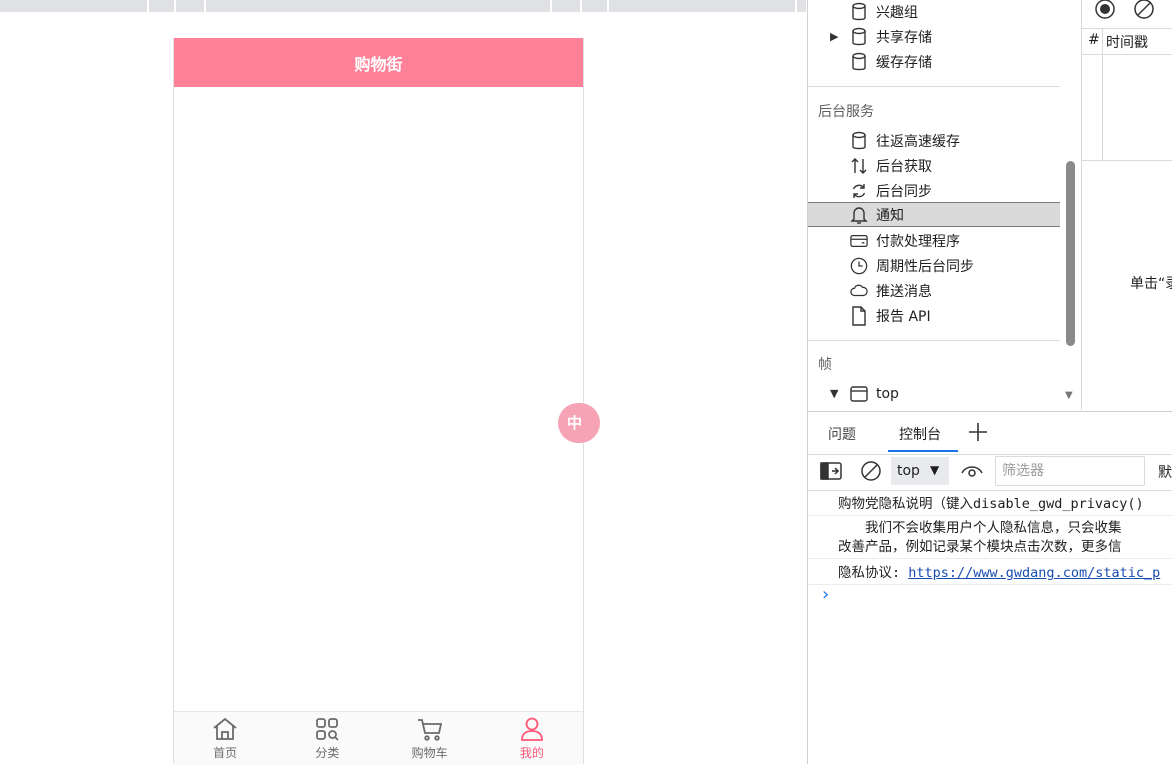 This screenshot has width=1172, height=765. Describe the element at coordinates (859, 315) in the screenshot. I see `file-icon` at that location.